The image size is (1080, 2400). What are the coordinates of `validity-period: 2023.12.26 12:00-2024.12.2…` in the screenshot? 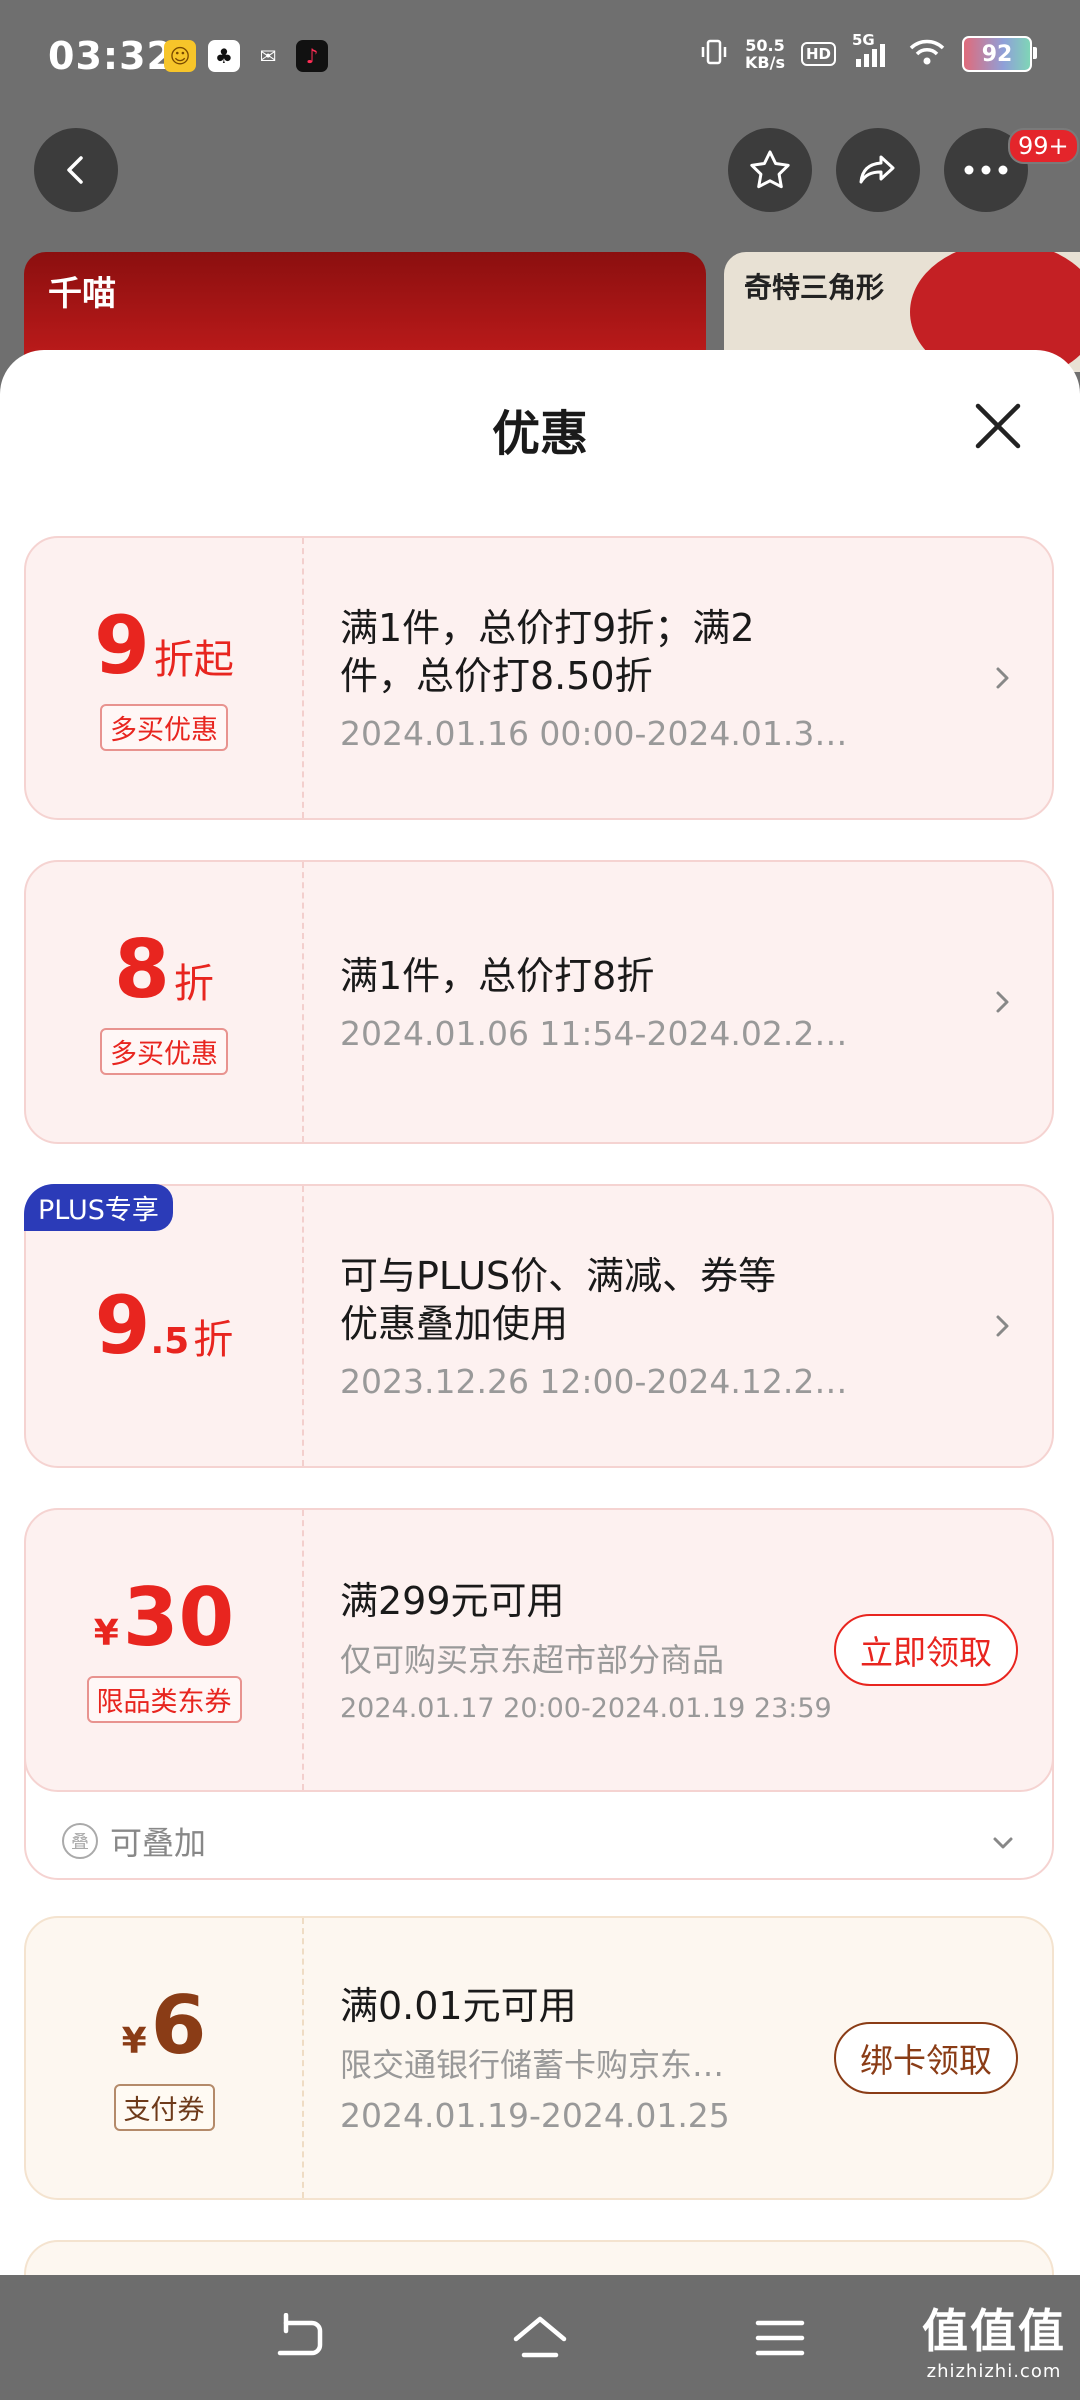 It's located at (594, 1381).